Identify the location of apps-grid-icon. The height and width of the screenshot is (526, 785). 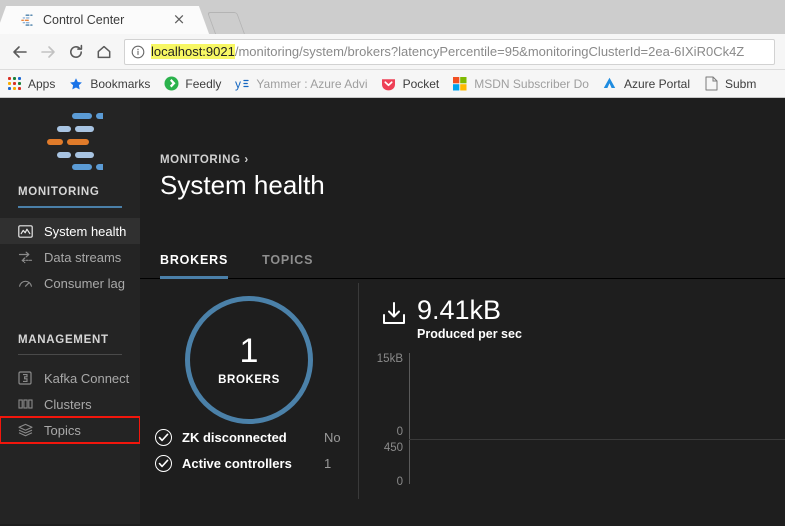
(14, 84).